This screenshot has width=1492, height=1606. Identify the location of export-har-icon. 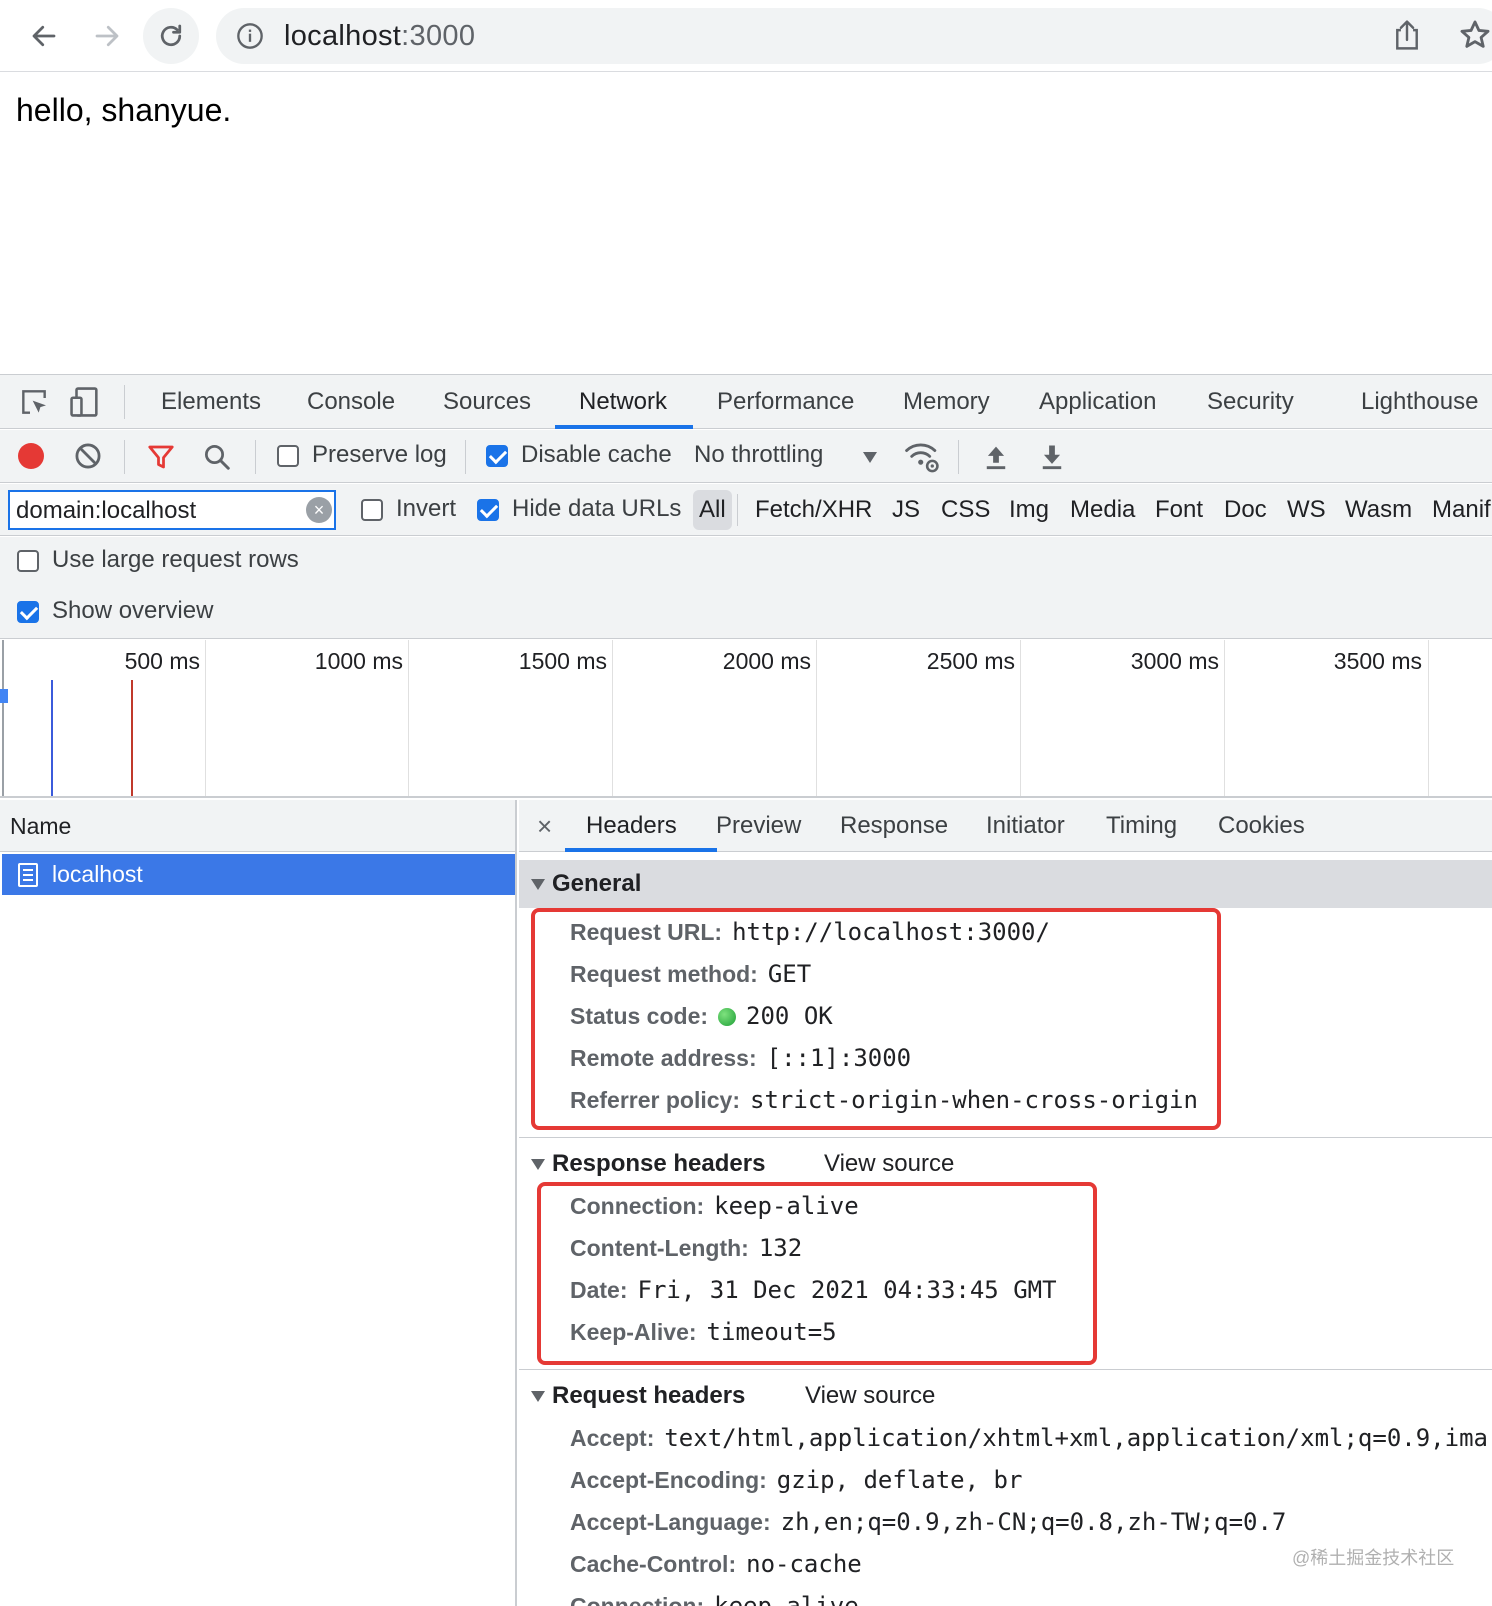
(1052, 457).